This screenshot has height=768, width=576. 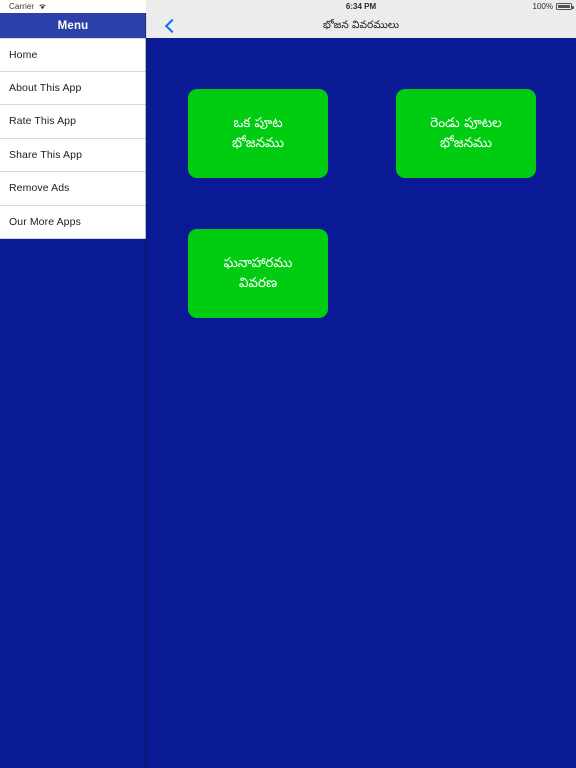 What do you see at coordinates (23, 54) in the screenshot?
I see `sidebar-item-label: Home` at bounding box center [23, 54].